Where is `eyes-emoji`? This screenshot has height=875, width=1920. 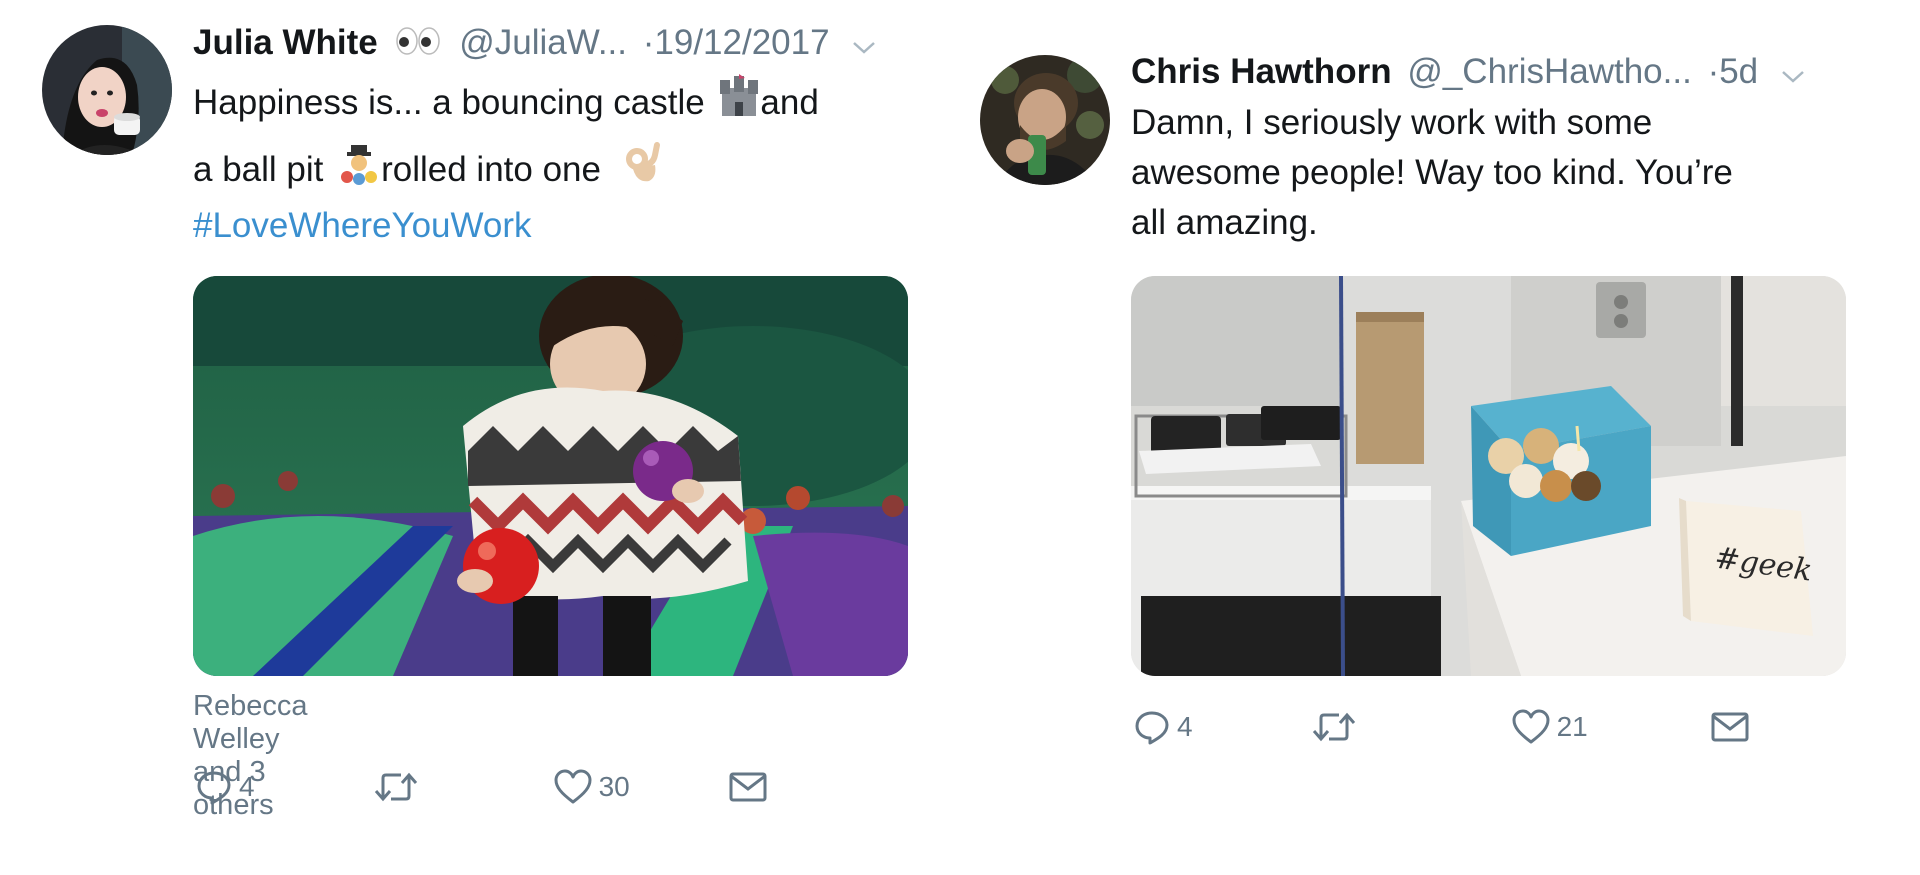
eyes-emoji is located at coordinates (418, 45).